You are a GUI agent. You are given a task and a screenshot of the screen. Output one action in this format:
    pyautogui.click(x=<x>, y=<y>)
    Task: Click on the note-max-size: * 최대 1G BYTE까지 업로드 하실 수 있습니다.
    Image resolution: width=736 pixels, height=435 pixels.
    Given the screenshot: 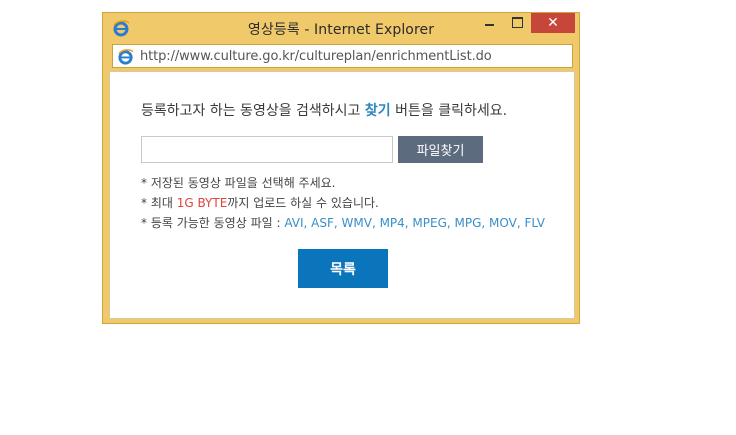 What is the action you would take?
    pyautogui.click(x=343, y=203)
    